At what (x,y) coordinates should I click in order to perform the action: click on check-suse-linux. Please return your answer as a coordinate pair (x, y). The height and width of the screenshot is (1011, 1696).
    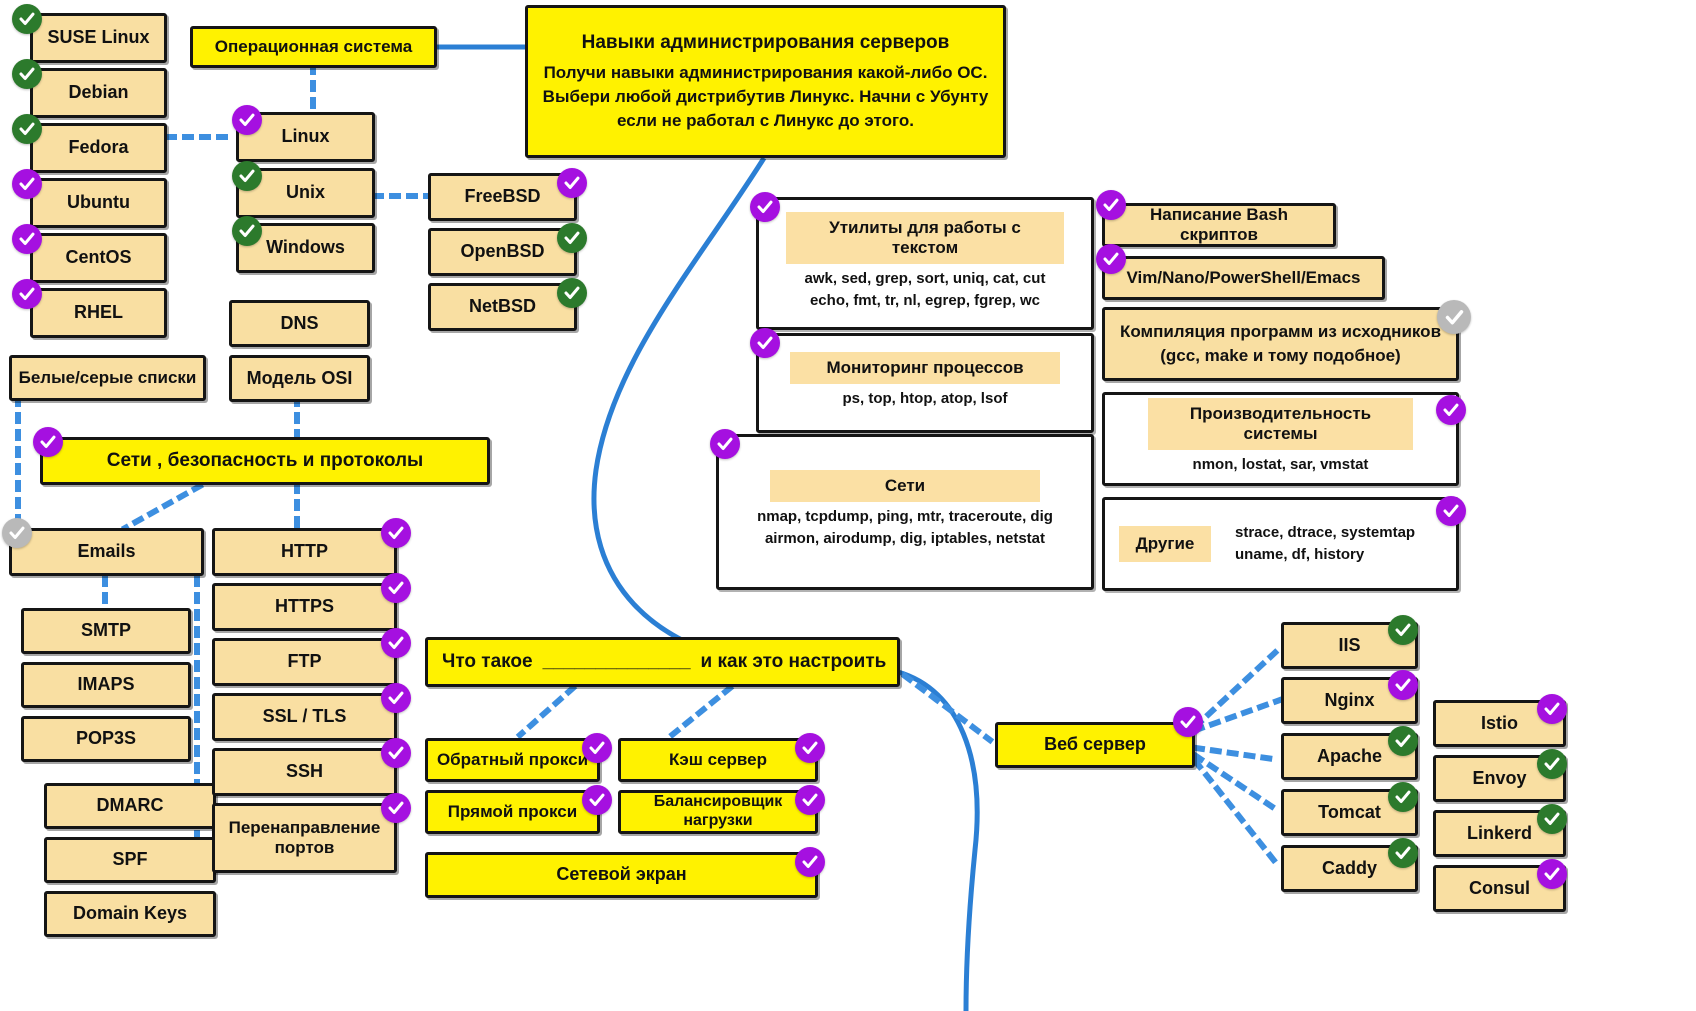
    Looking at the image, I should click on (27, 19).